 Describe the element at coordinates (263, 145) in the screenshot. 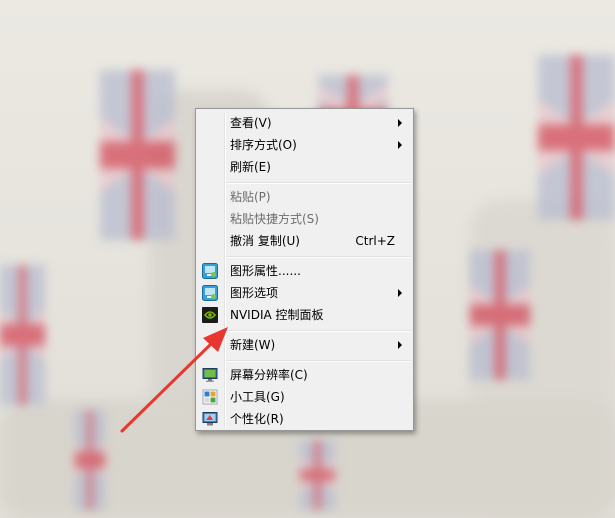

I see `menu-item-label: 排序方式(O)` at that location.